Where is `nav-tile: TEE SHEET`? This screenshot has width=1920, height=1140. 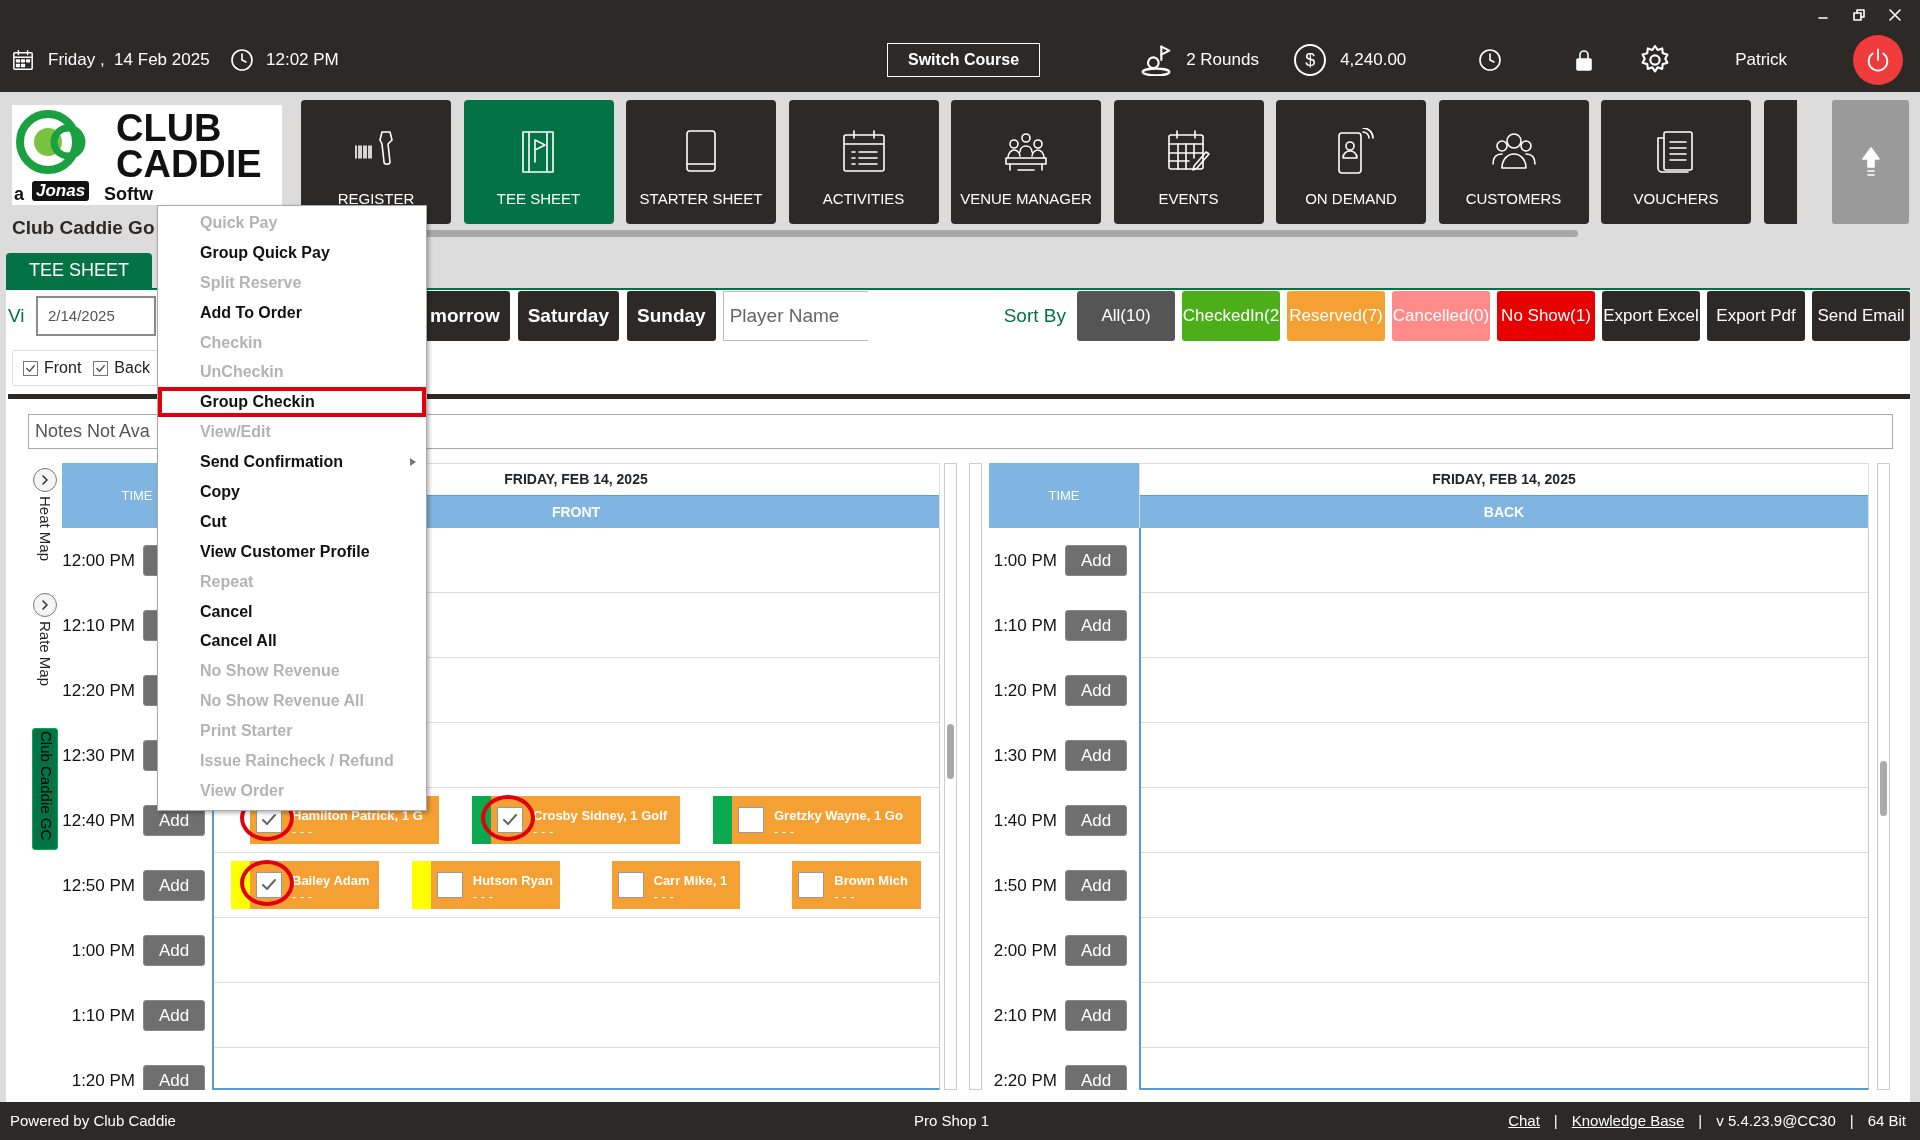 nav-tile: TEE SHEET is located at coordinates (538, 162).